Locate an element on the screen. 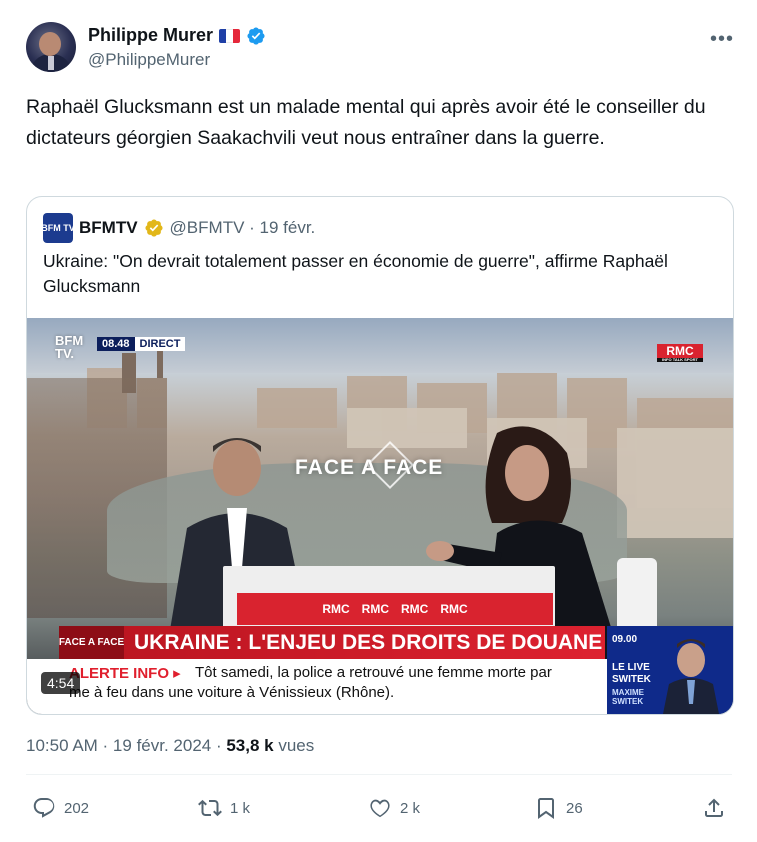  banner-show-tag: FACE A FACE is located at coordinates (91, 642).